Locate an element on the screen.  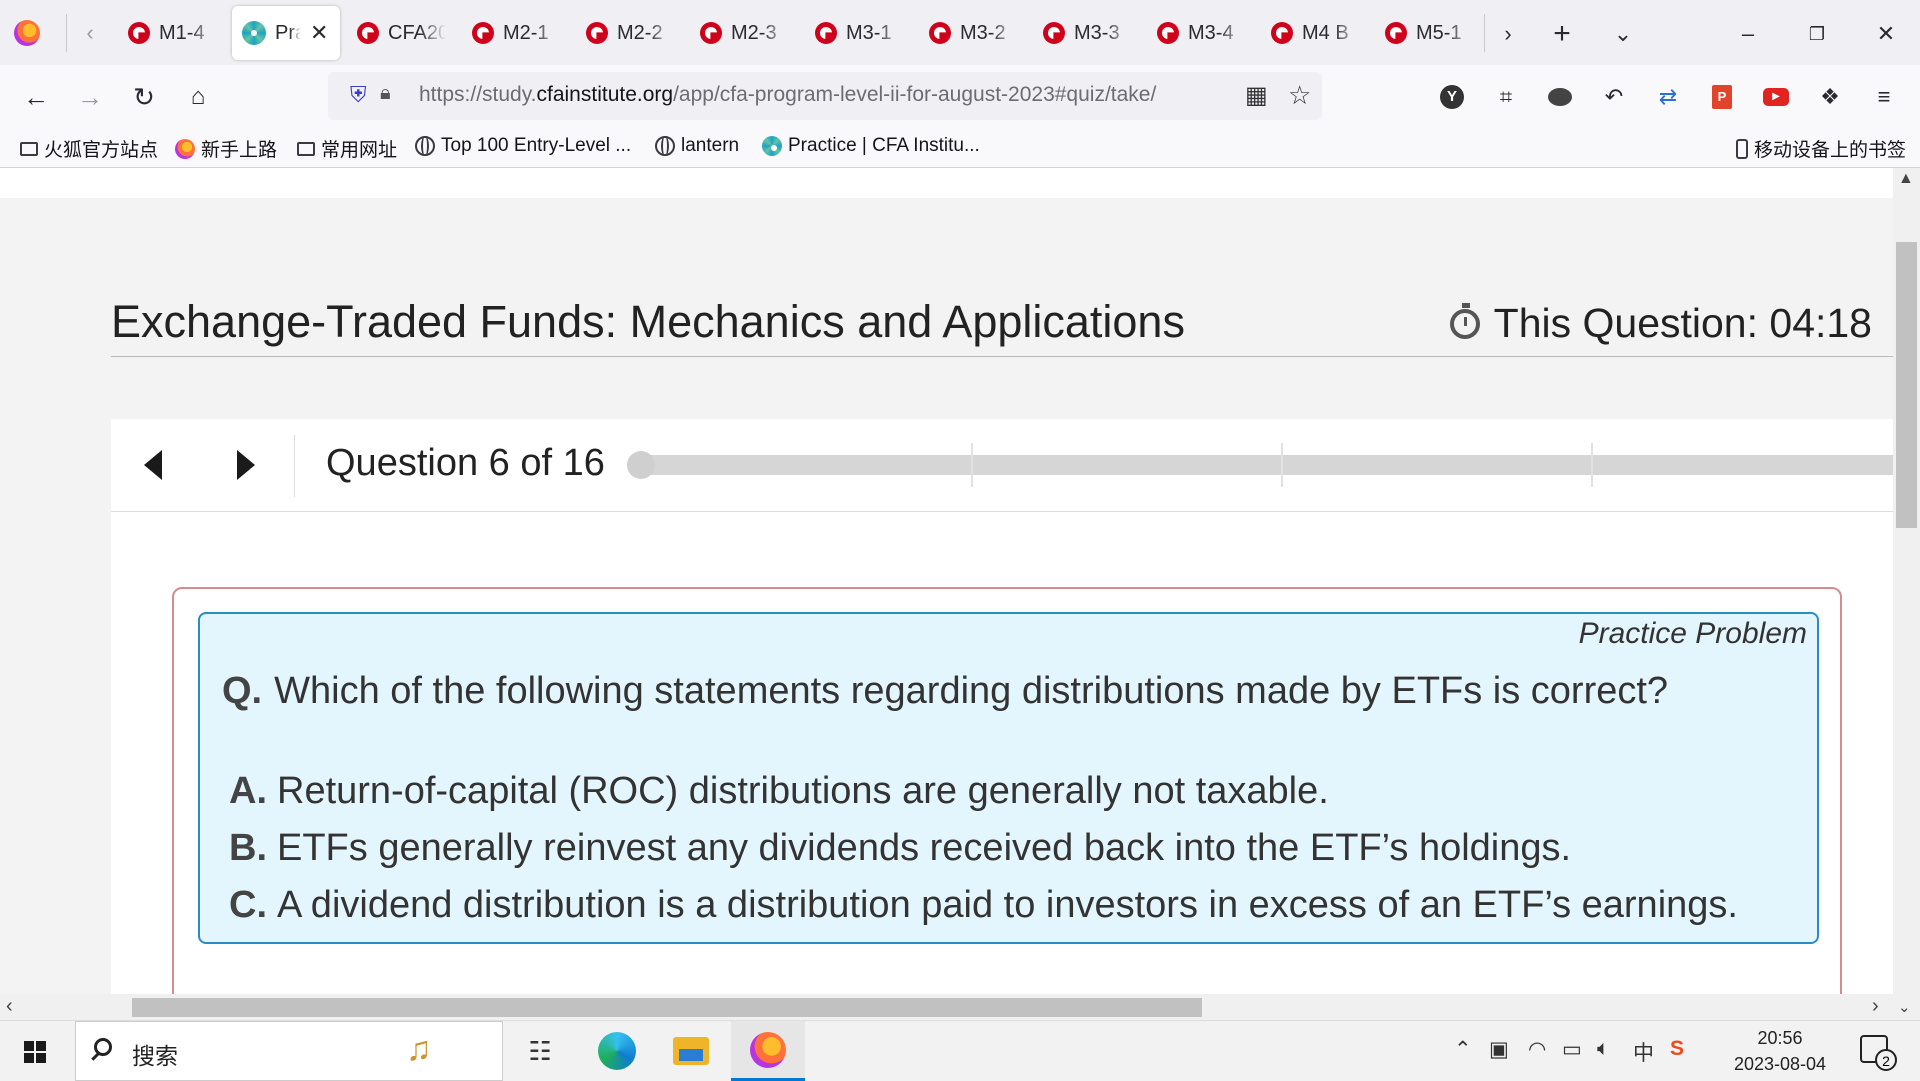
new-tab-button: + is located at coordinates (1562, 34).